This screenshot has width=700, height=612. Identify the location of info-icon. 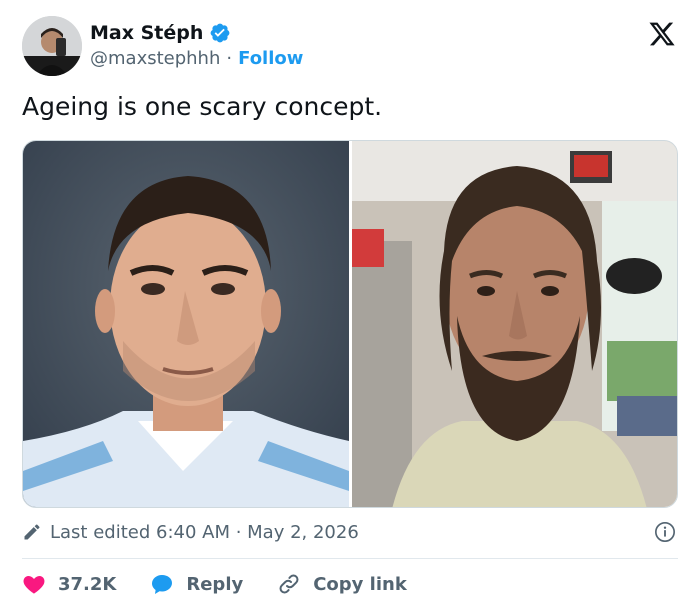
(665, 532).